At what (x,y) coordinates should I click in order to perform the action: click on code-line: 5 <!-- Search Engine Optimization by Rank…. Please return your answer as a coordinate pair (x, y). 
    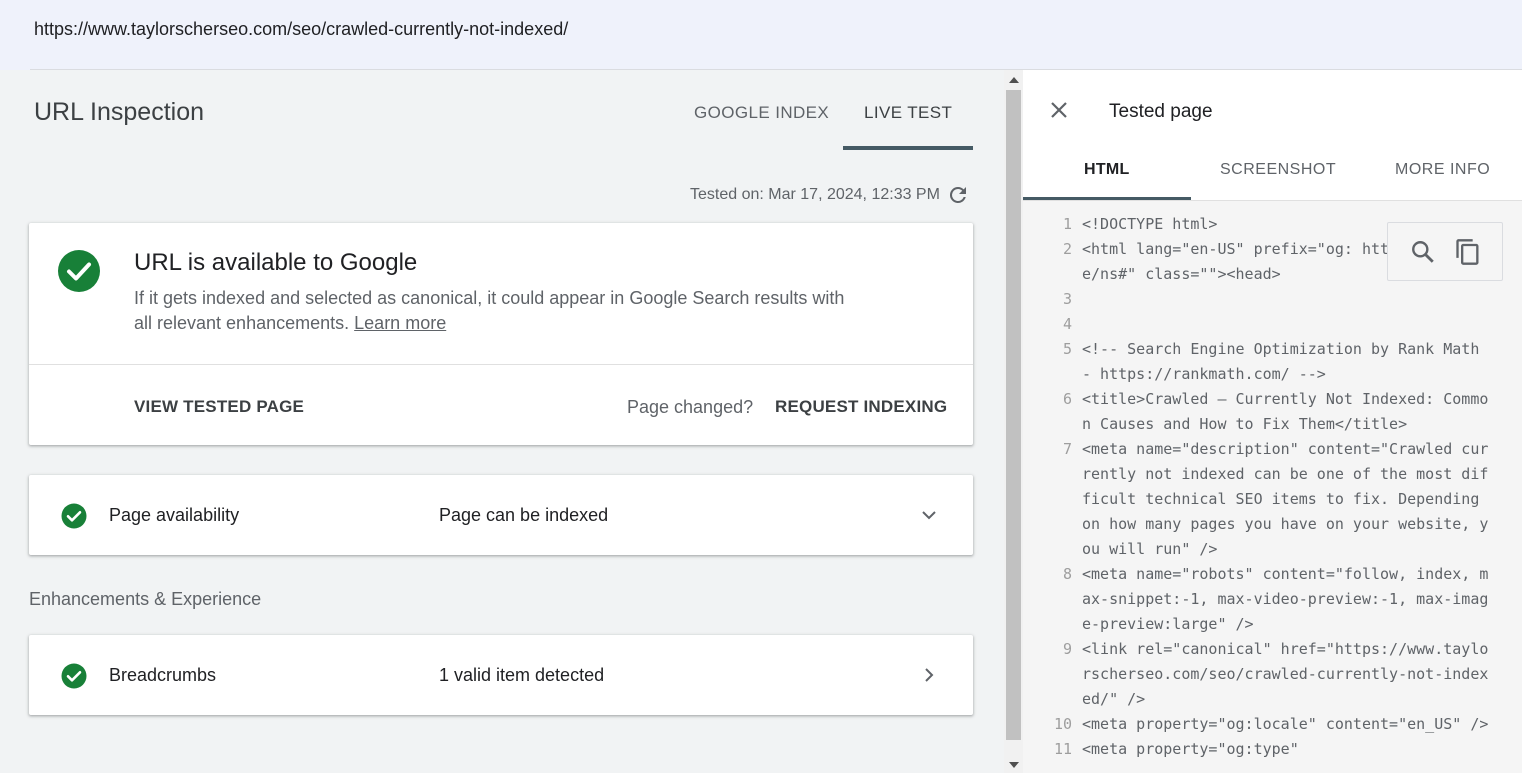
    Looking at the image, I should click on (1272, 362).